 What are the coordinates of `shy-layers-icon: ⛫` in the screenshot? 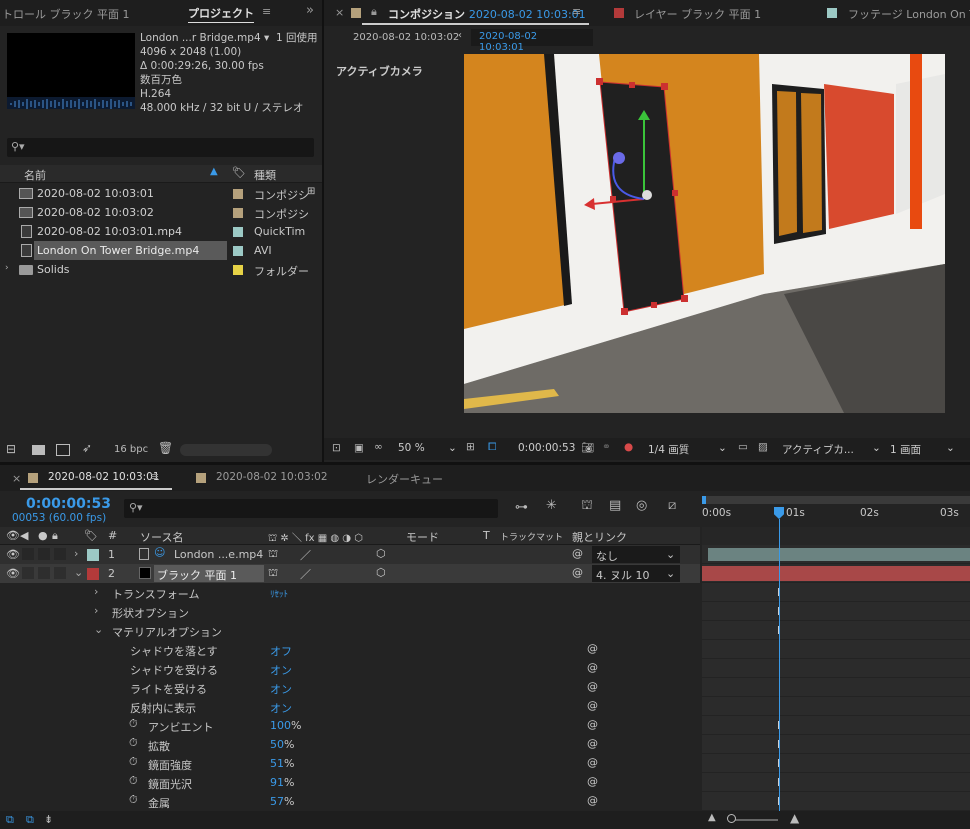 It's located at (587, 506).